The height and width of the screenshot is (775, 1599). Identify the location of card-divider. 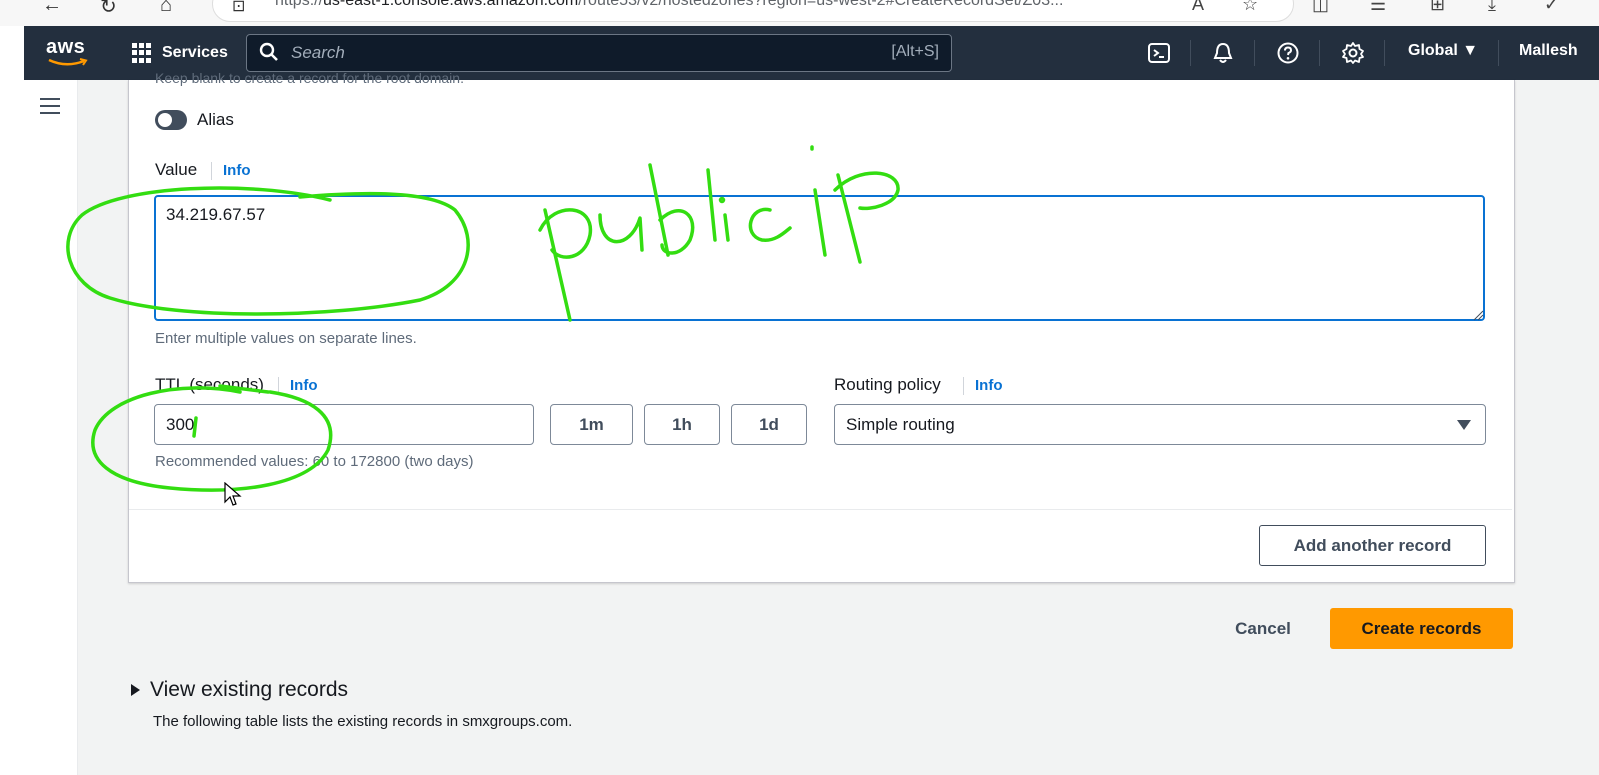
(820, 509).